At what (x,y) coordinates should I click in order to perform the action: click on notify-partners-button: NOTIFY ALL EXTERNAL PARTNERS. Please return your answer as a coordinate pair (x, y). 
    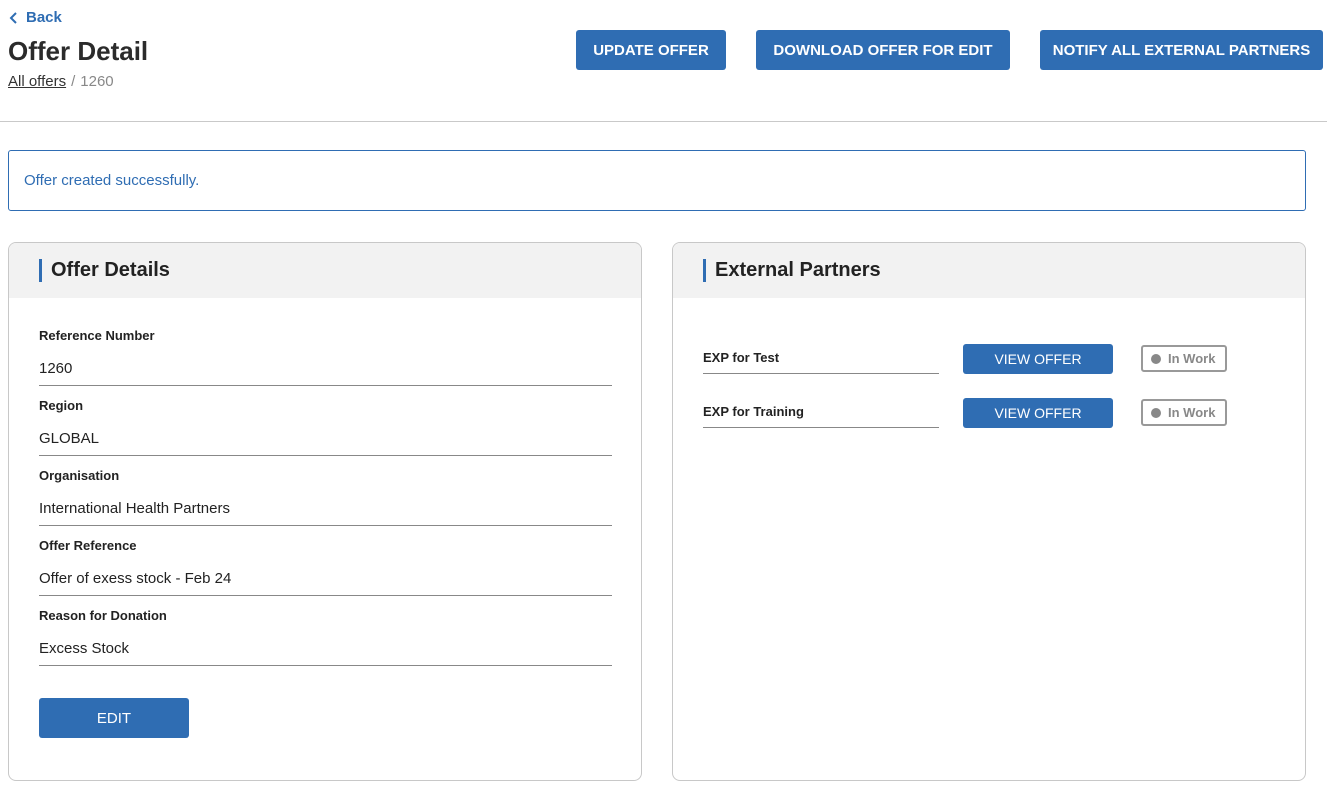
    Looking at the image, I should click on (1181, 50).